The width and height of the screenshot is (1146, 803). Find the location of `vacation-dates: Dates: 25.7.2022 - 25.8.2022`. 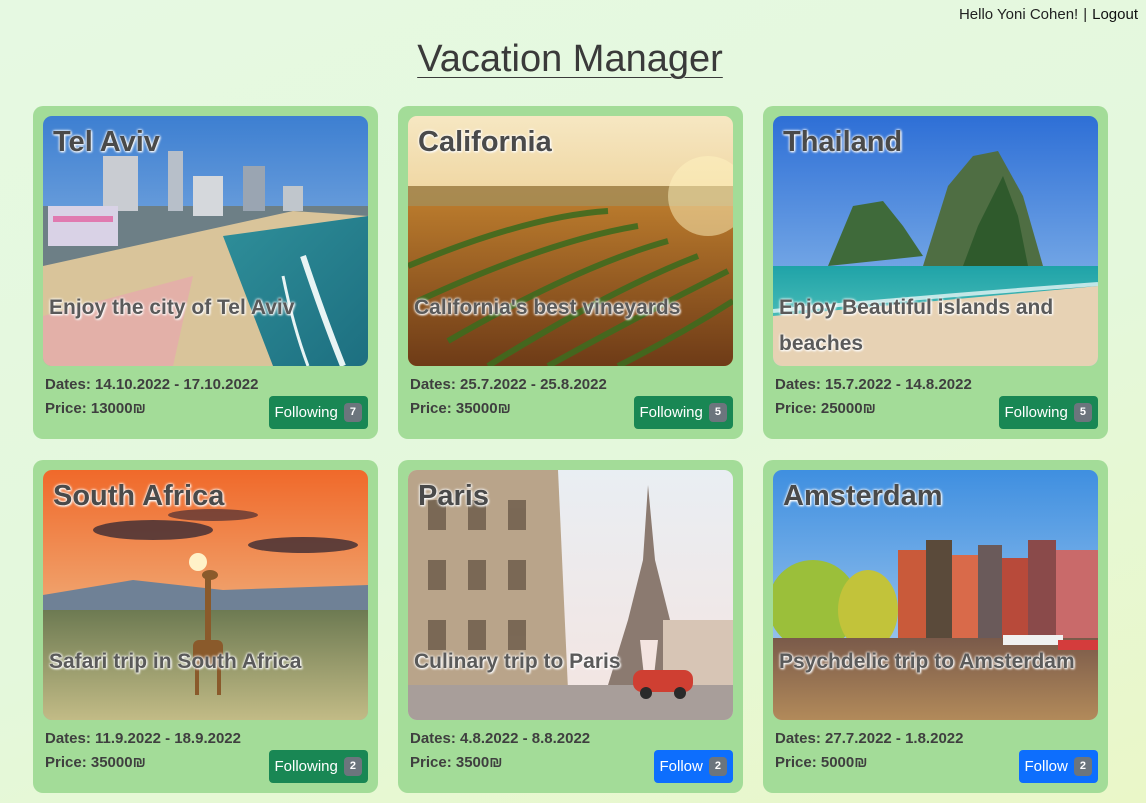

vacation-dates: Dates: 25.7.2022 - 25.8.2022 is located at coordinates (508, 384).